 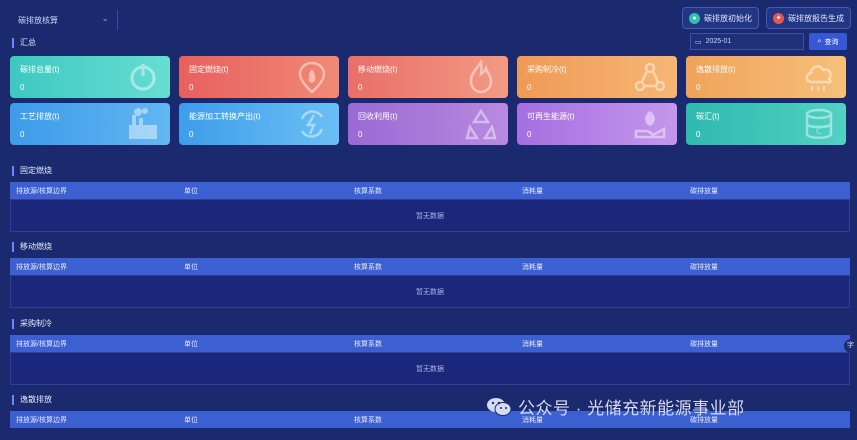 I want to click on summary-card: 工艺排放(t) 0, so click(x=90, y=124).